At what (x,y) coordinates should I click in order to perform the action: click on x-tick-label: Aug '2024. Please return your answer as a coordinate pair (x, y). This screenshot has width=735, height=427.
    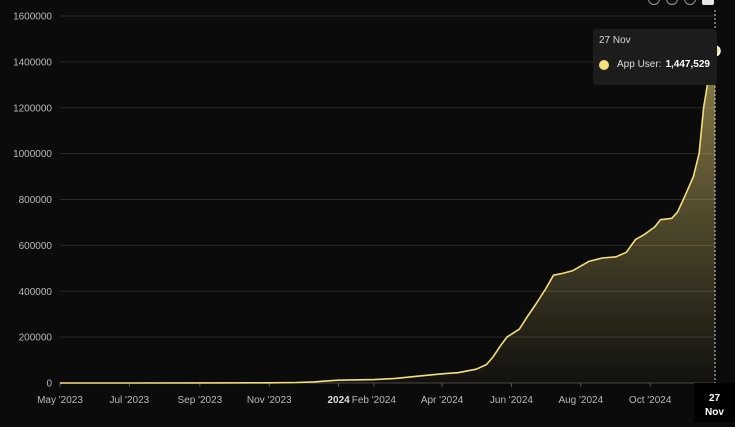
    Looking at the image, I should click on (580, 400).